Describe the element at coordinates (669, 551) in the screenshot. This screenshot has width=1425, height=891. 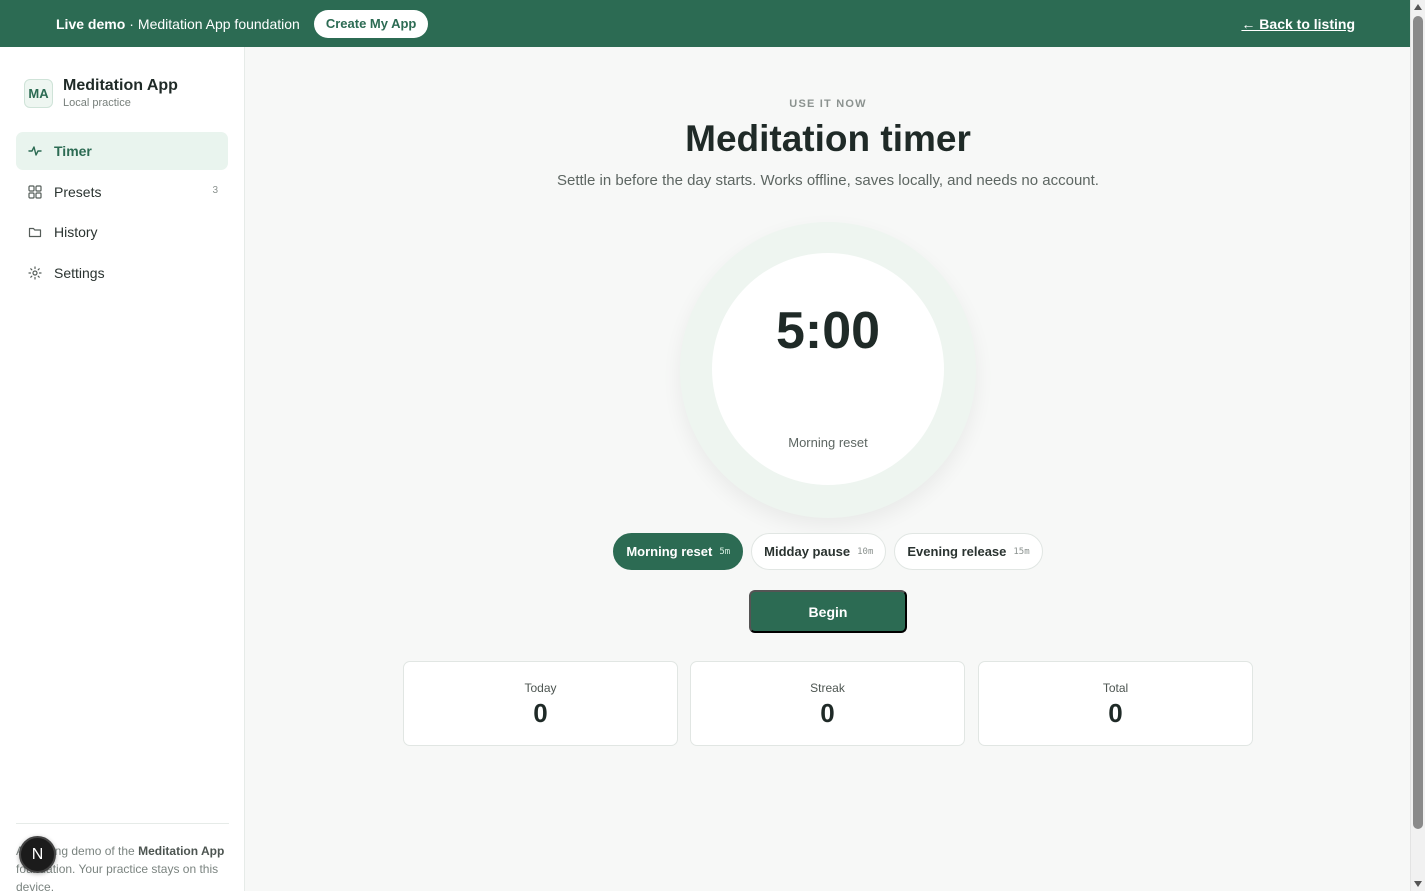
I see `preset-label: Morning reset` at that location.